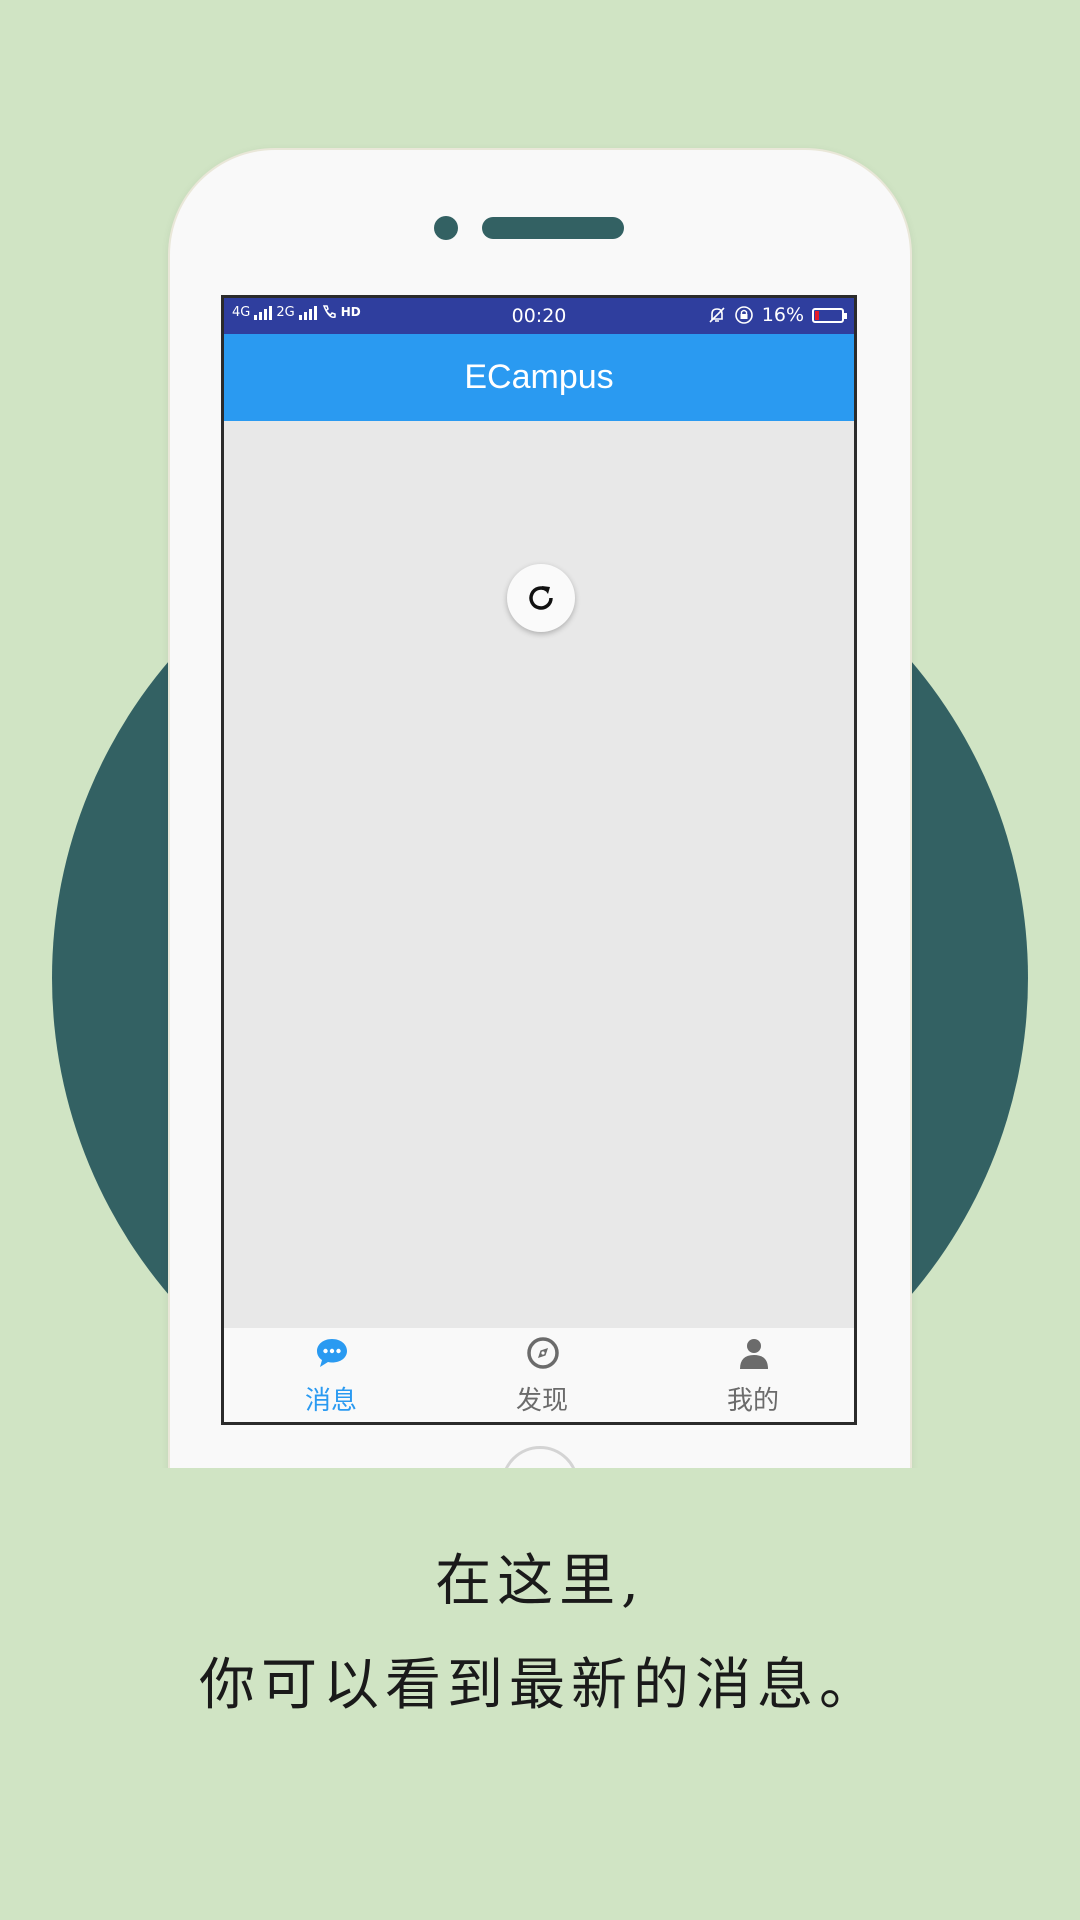  I want to click on bottom-tab-bar: 消息 发现 我的, so click(539, 1375).